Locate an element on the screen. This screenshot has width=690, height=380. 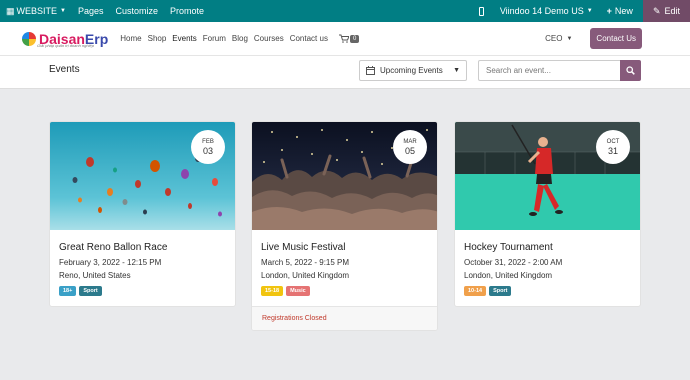
event-day: 31 is located at coordinates (612, 150).